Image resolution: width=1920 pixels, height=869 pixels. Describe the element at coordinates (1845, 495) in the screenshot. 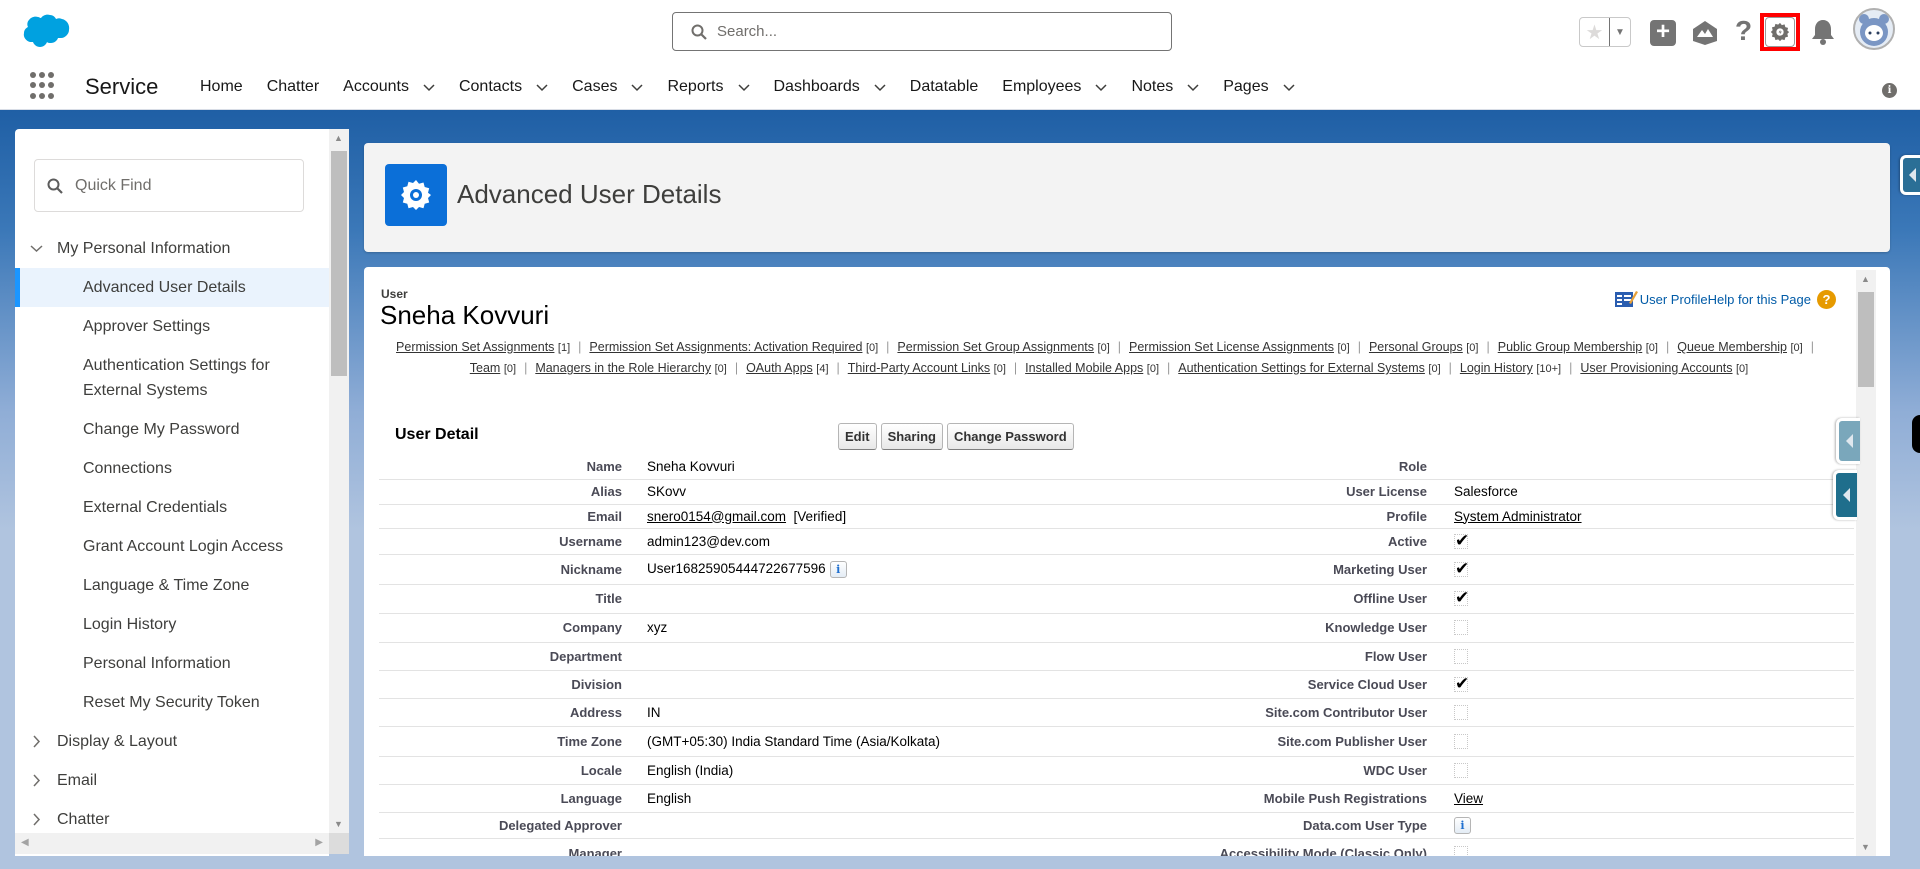

I see `expand-panel-tab` at that location.